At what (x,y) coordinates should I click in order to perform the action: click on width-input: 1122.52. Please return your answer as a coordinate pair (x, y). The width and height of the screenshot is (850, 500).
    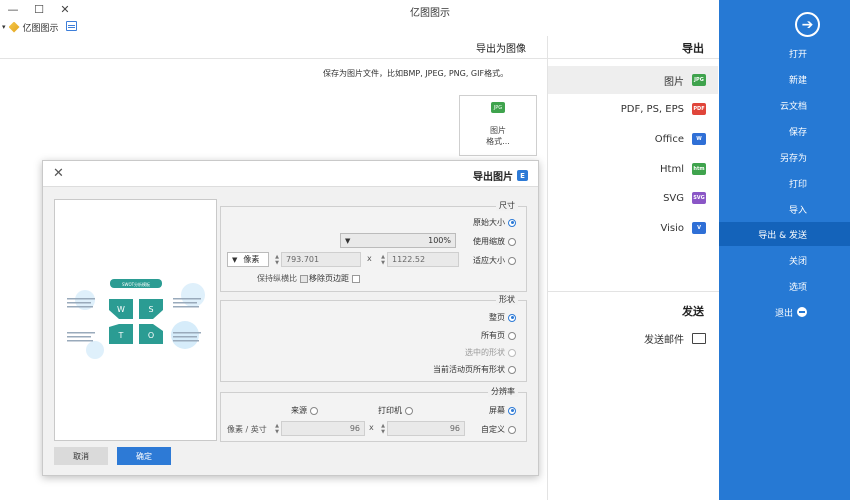
    Looking at the image, I should click on (423, 259).